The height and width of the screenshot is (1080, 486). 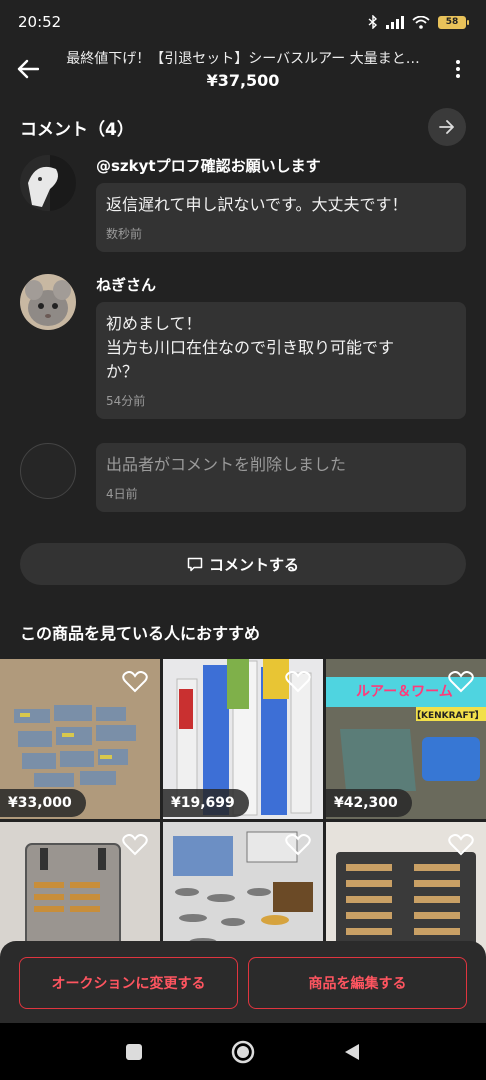 I want to click on comment-time: 4日前, so click(x=122, y=494).